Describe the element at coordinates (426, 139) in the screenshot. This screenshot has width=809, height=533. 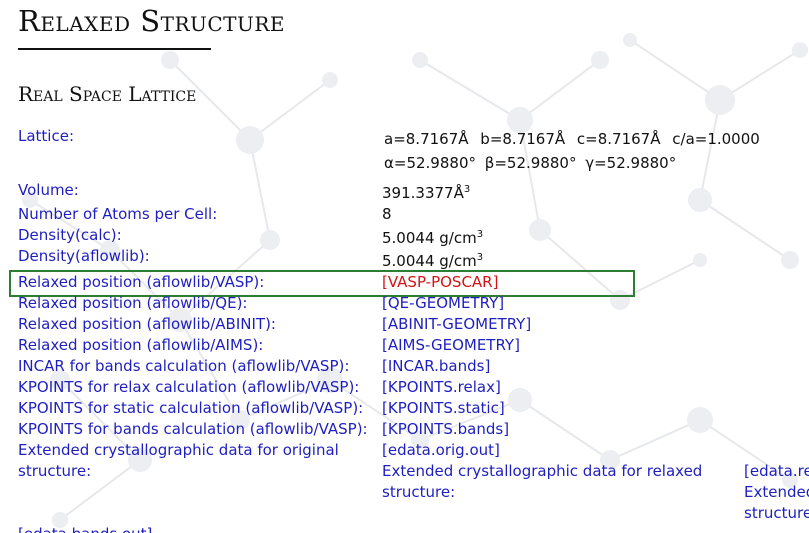
I see `lattice-a: a=8.7167Å` at that location.